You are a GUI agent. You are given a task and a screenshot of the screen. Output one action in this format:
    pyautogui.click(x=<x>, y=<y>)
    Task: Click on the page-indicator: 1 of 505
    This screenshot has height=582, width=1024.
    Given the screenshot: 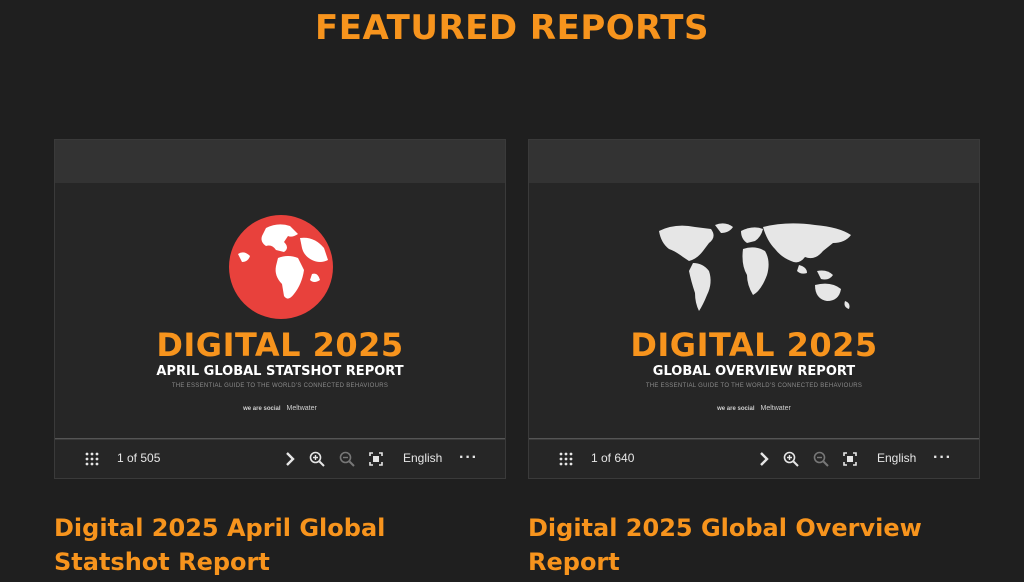 What is the action you would take?
    pyautogui.click(x=139, y=458)
    